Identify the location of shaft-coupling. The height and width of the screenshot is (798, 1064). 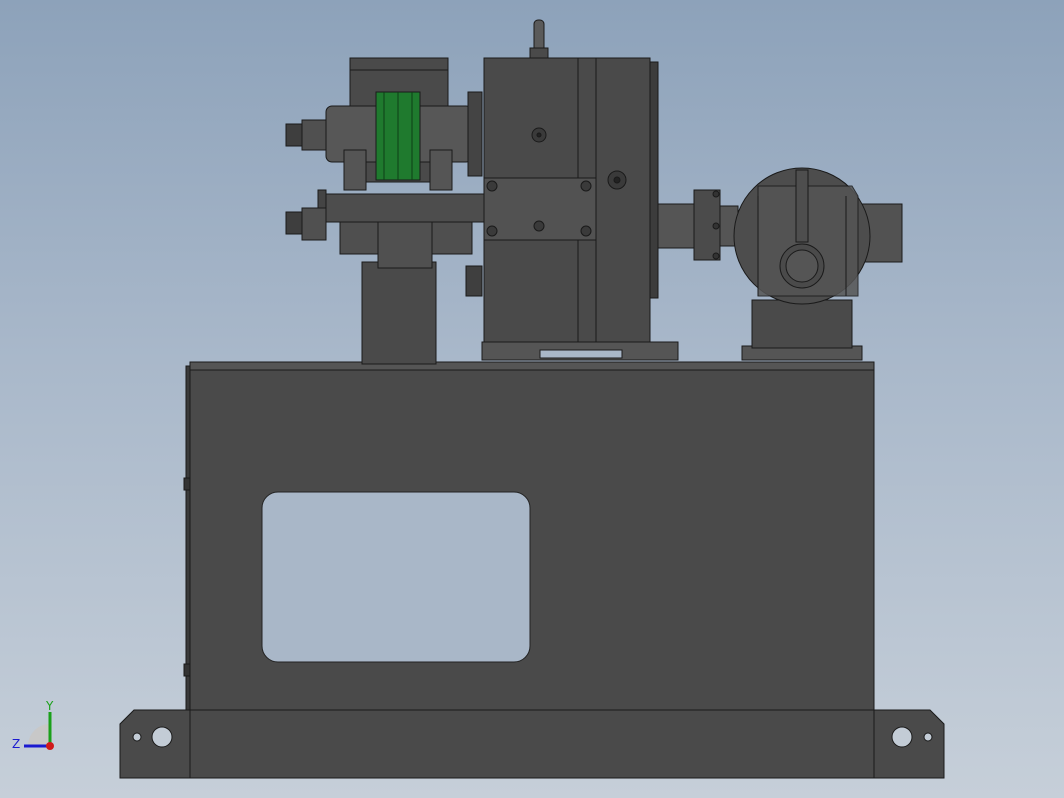
(698, 225).